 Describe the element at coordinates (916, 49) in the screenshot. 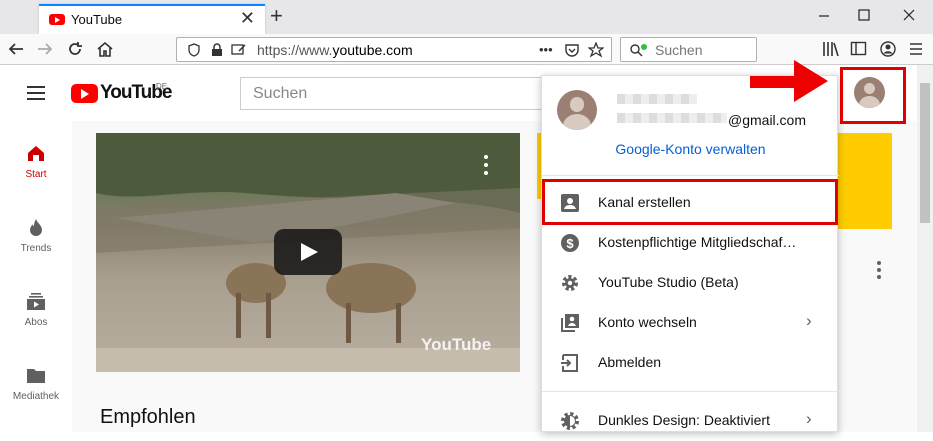

I see `menu-icon` at that location.